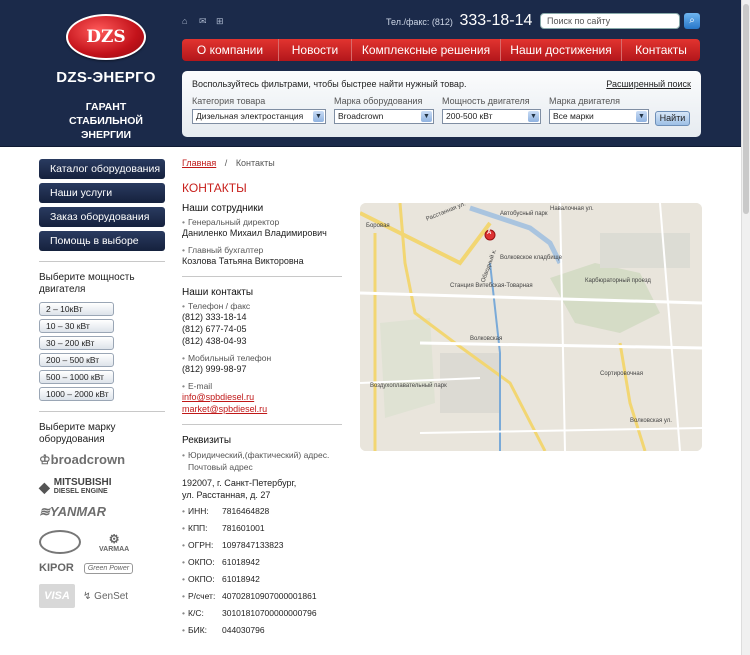 The height and width of the screenshot is (655, 750). What do you see at coordinates (44, 486) in the screenshot?
I see `mitsubishi-diamonds-icon: ◆` at bounding box center [44, 486].